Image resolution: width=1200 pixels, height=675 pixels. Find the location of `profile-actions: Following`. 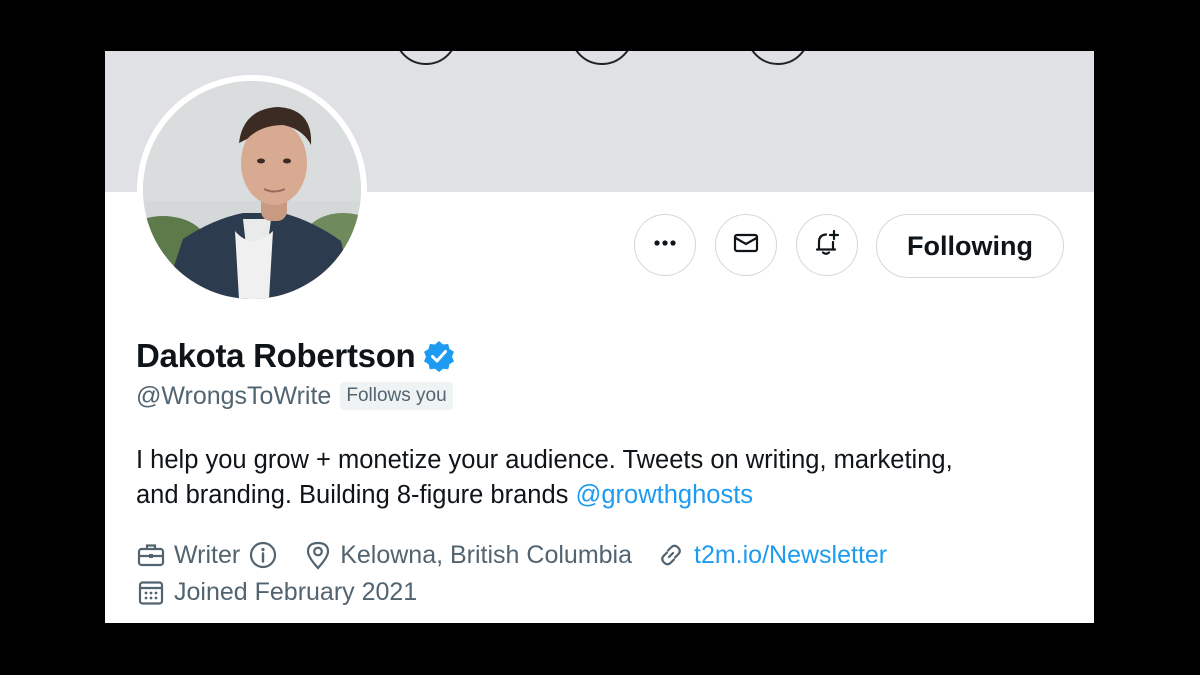

profile-actions: Following is located at coordinates (599, 247).